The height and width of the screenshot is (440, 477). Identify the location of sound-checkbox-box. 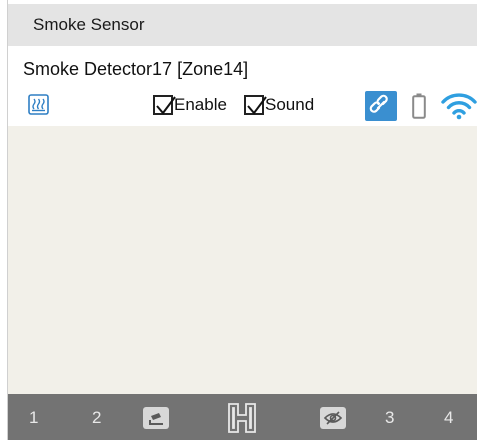
(255, 105).